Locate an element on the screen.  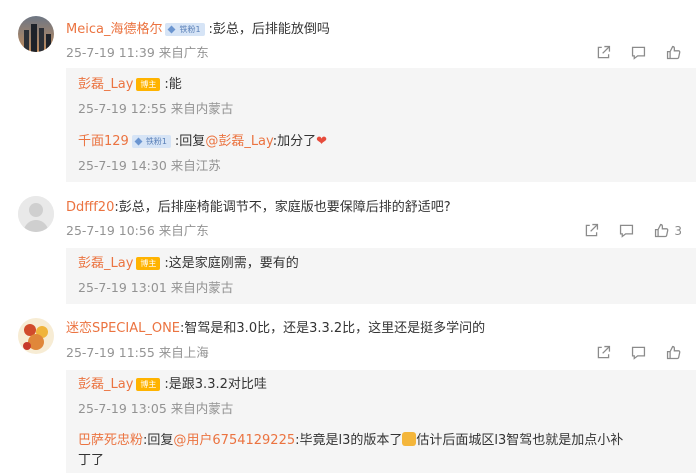
reply-meta: 25-7-19 12:55 来自内蒙古 is located at coordinates (155, 109).